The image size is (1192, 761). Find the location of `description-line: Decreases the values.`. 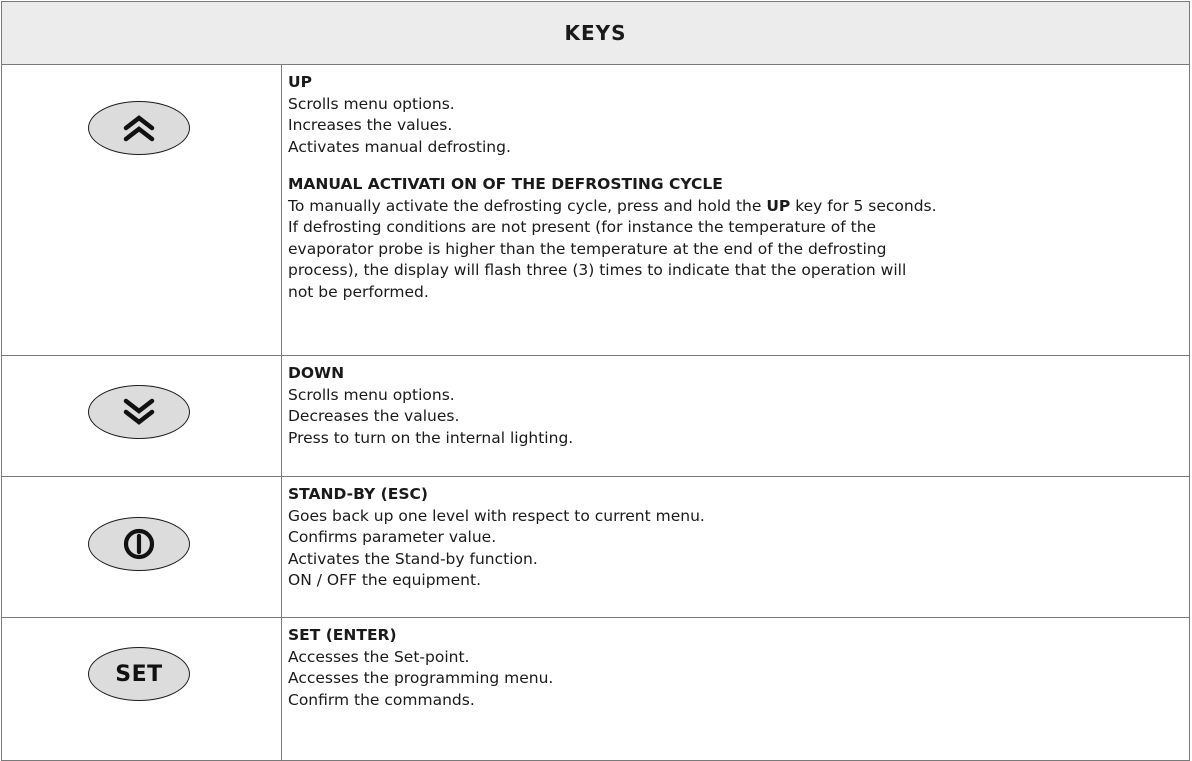

description-line: Decreases the values. is located at coordinates (374, 416).